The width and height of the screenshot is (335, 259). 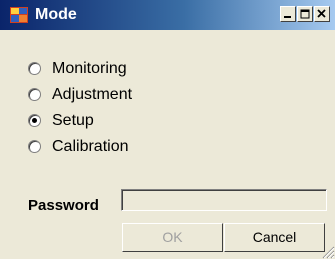 I want to click on resize-grip-icon, so click(x=328, y=252).